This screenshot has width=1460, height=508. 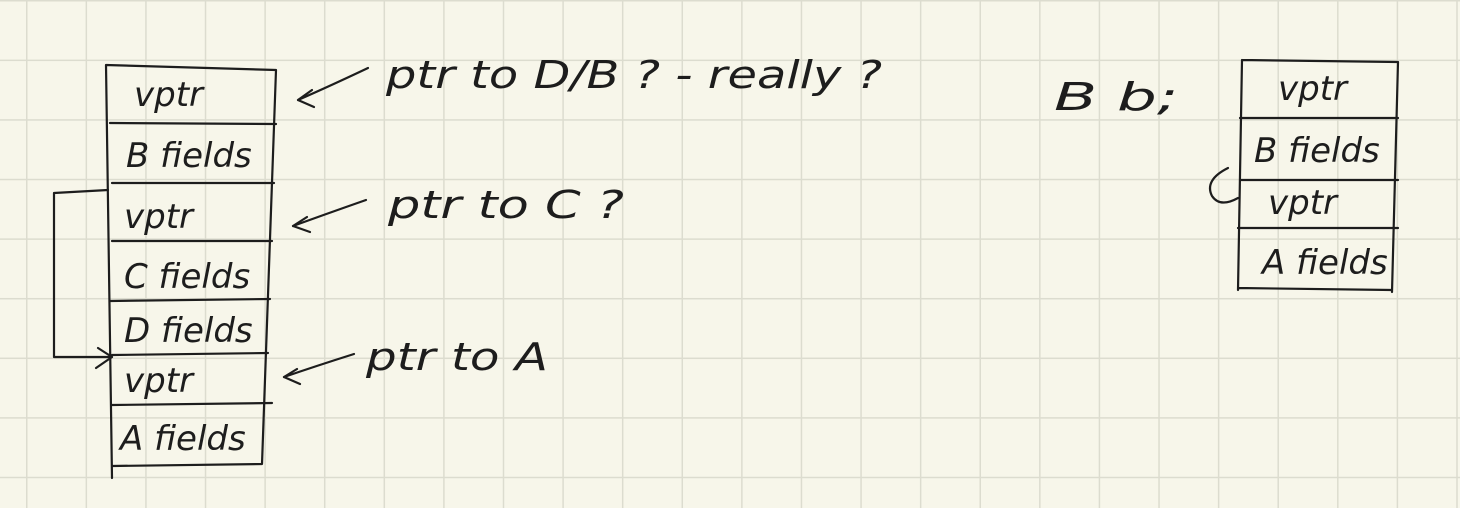 What do you see at coordinates (189, 156) in the screenshot?
I see `left-cell-b-fields: B fields` at bounding box center [189, 156].